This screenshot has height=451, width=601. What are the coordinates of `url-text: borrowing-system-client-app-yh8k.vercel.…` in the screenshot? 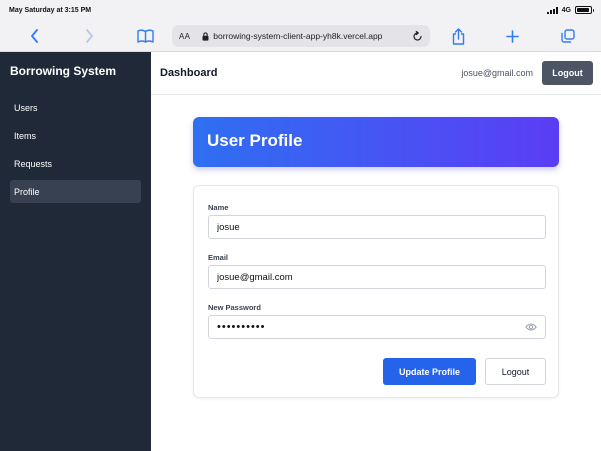 It's located at (298, 36).